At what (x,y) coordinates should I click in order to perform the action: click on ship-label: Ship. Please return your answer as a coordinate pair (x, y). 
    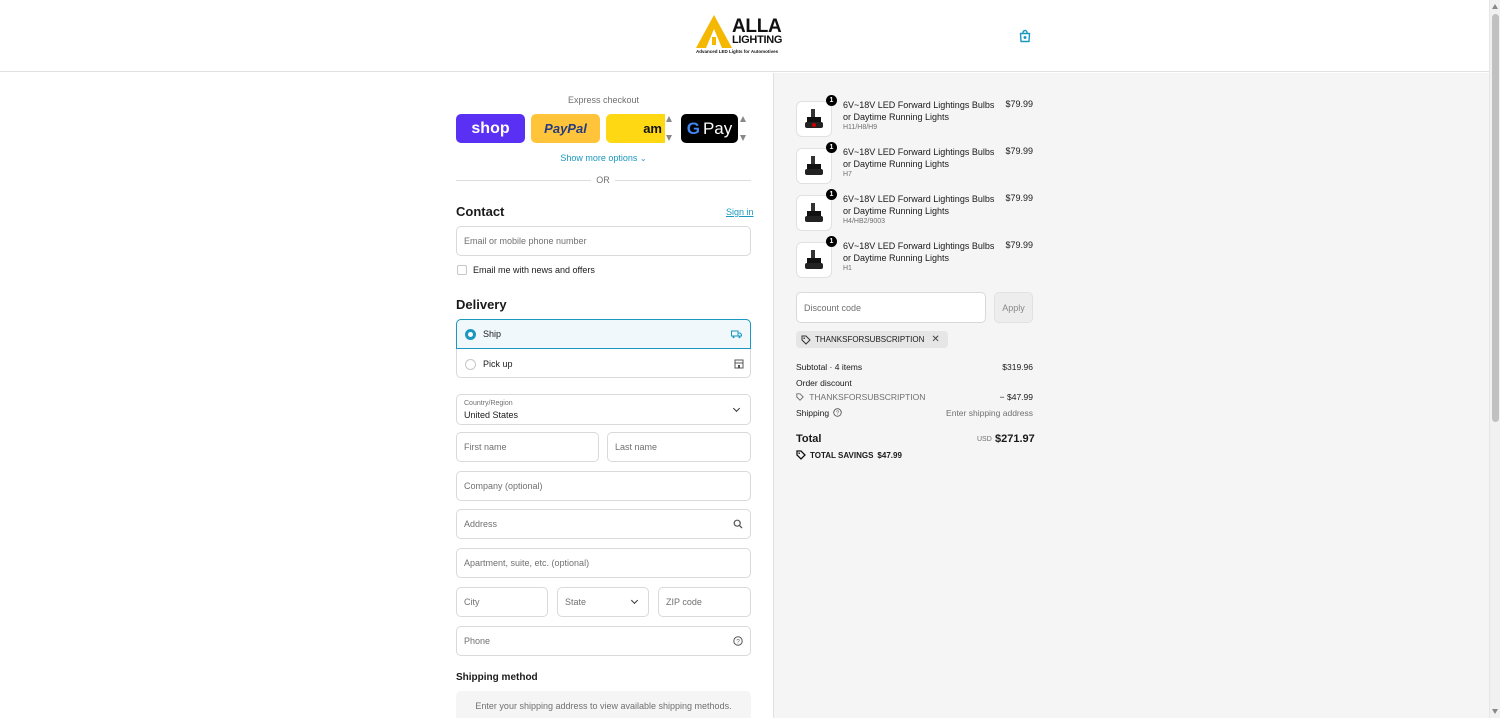
    Looking at the image, I should click on (492, 334).